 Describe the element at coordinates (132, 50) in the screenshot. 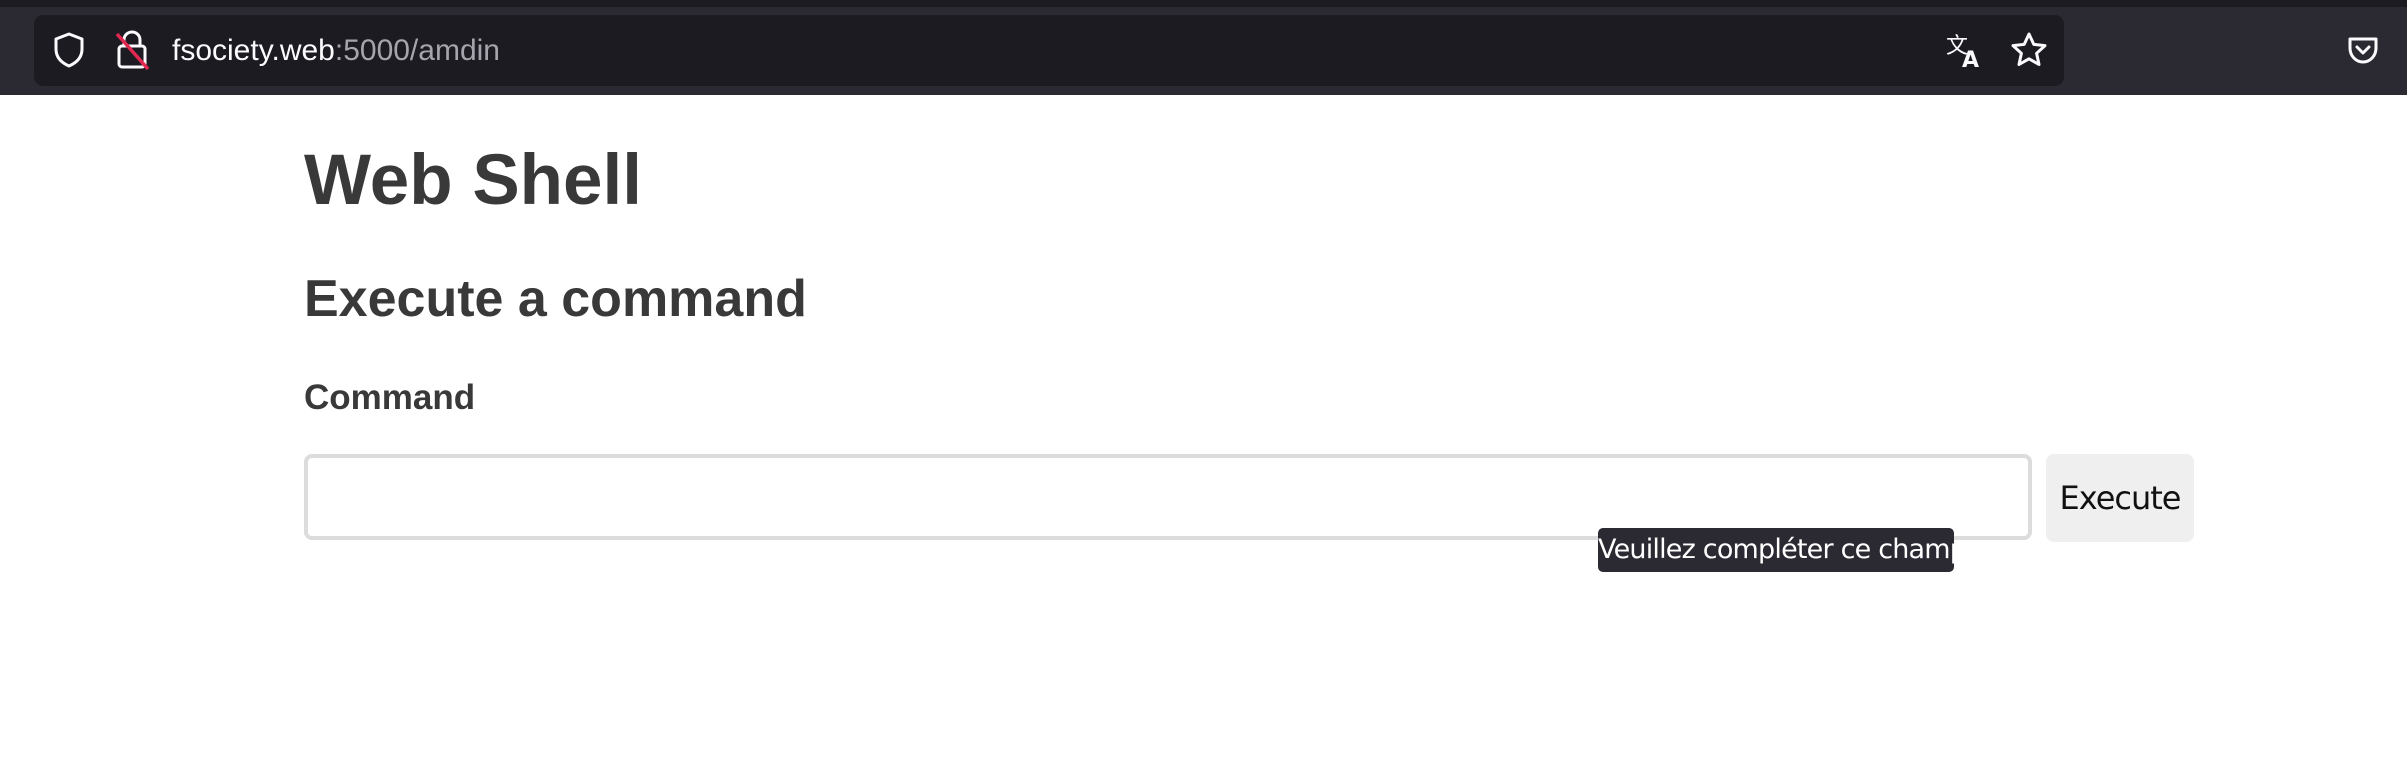

I see `insecure-connection-lock-icon` at that location.